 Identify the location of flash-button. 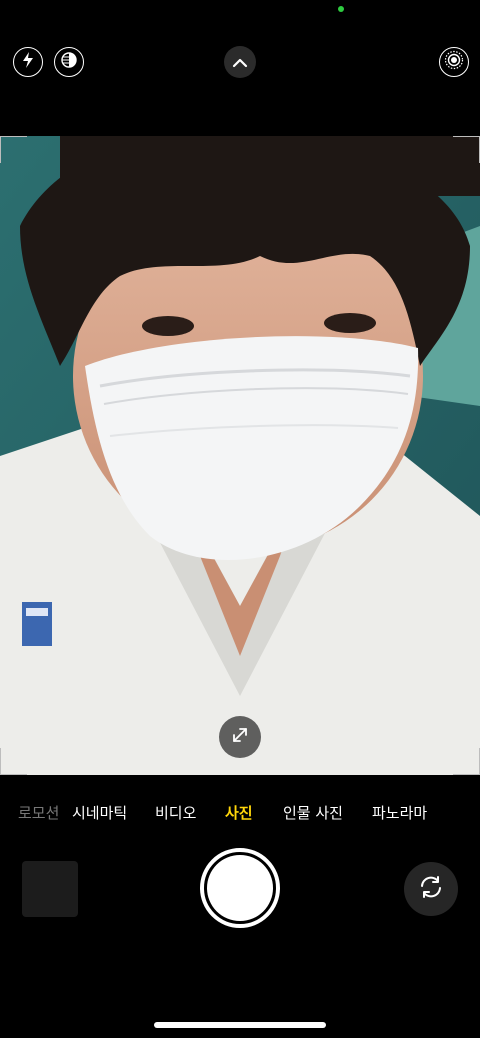
(28, 62).